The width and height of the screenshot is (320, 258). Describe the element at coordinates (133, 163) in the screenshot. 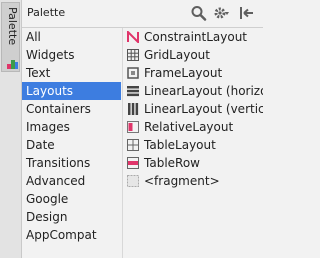

I see `table-row-icon` at that location.